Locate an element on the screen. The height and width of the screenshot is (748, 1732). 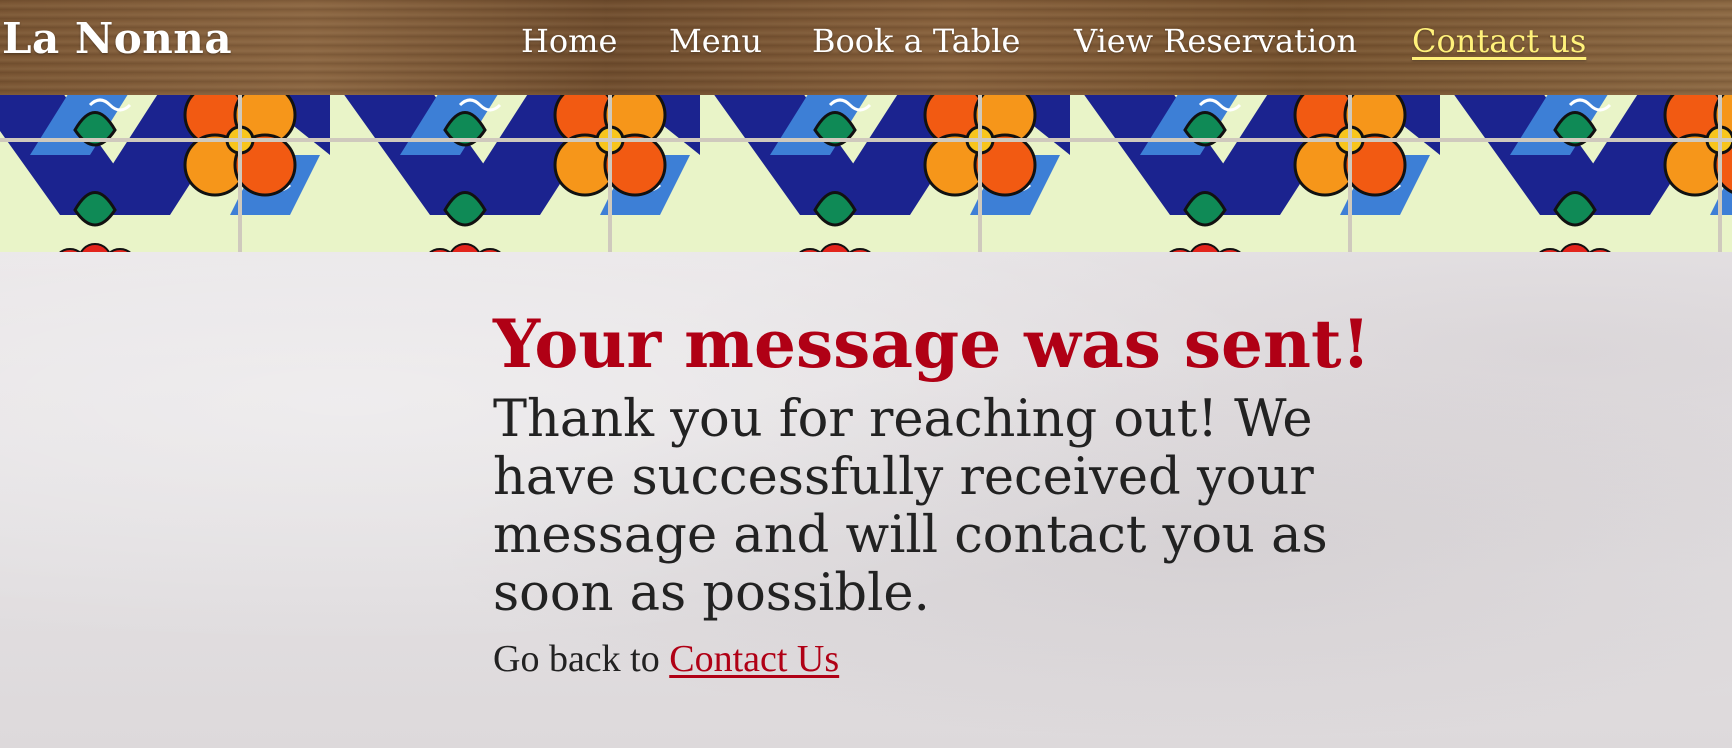
go-back-prefix: Go back to is located at coordinates (581, 658).